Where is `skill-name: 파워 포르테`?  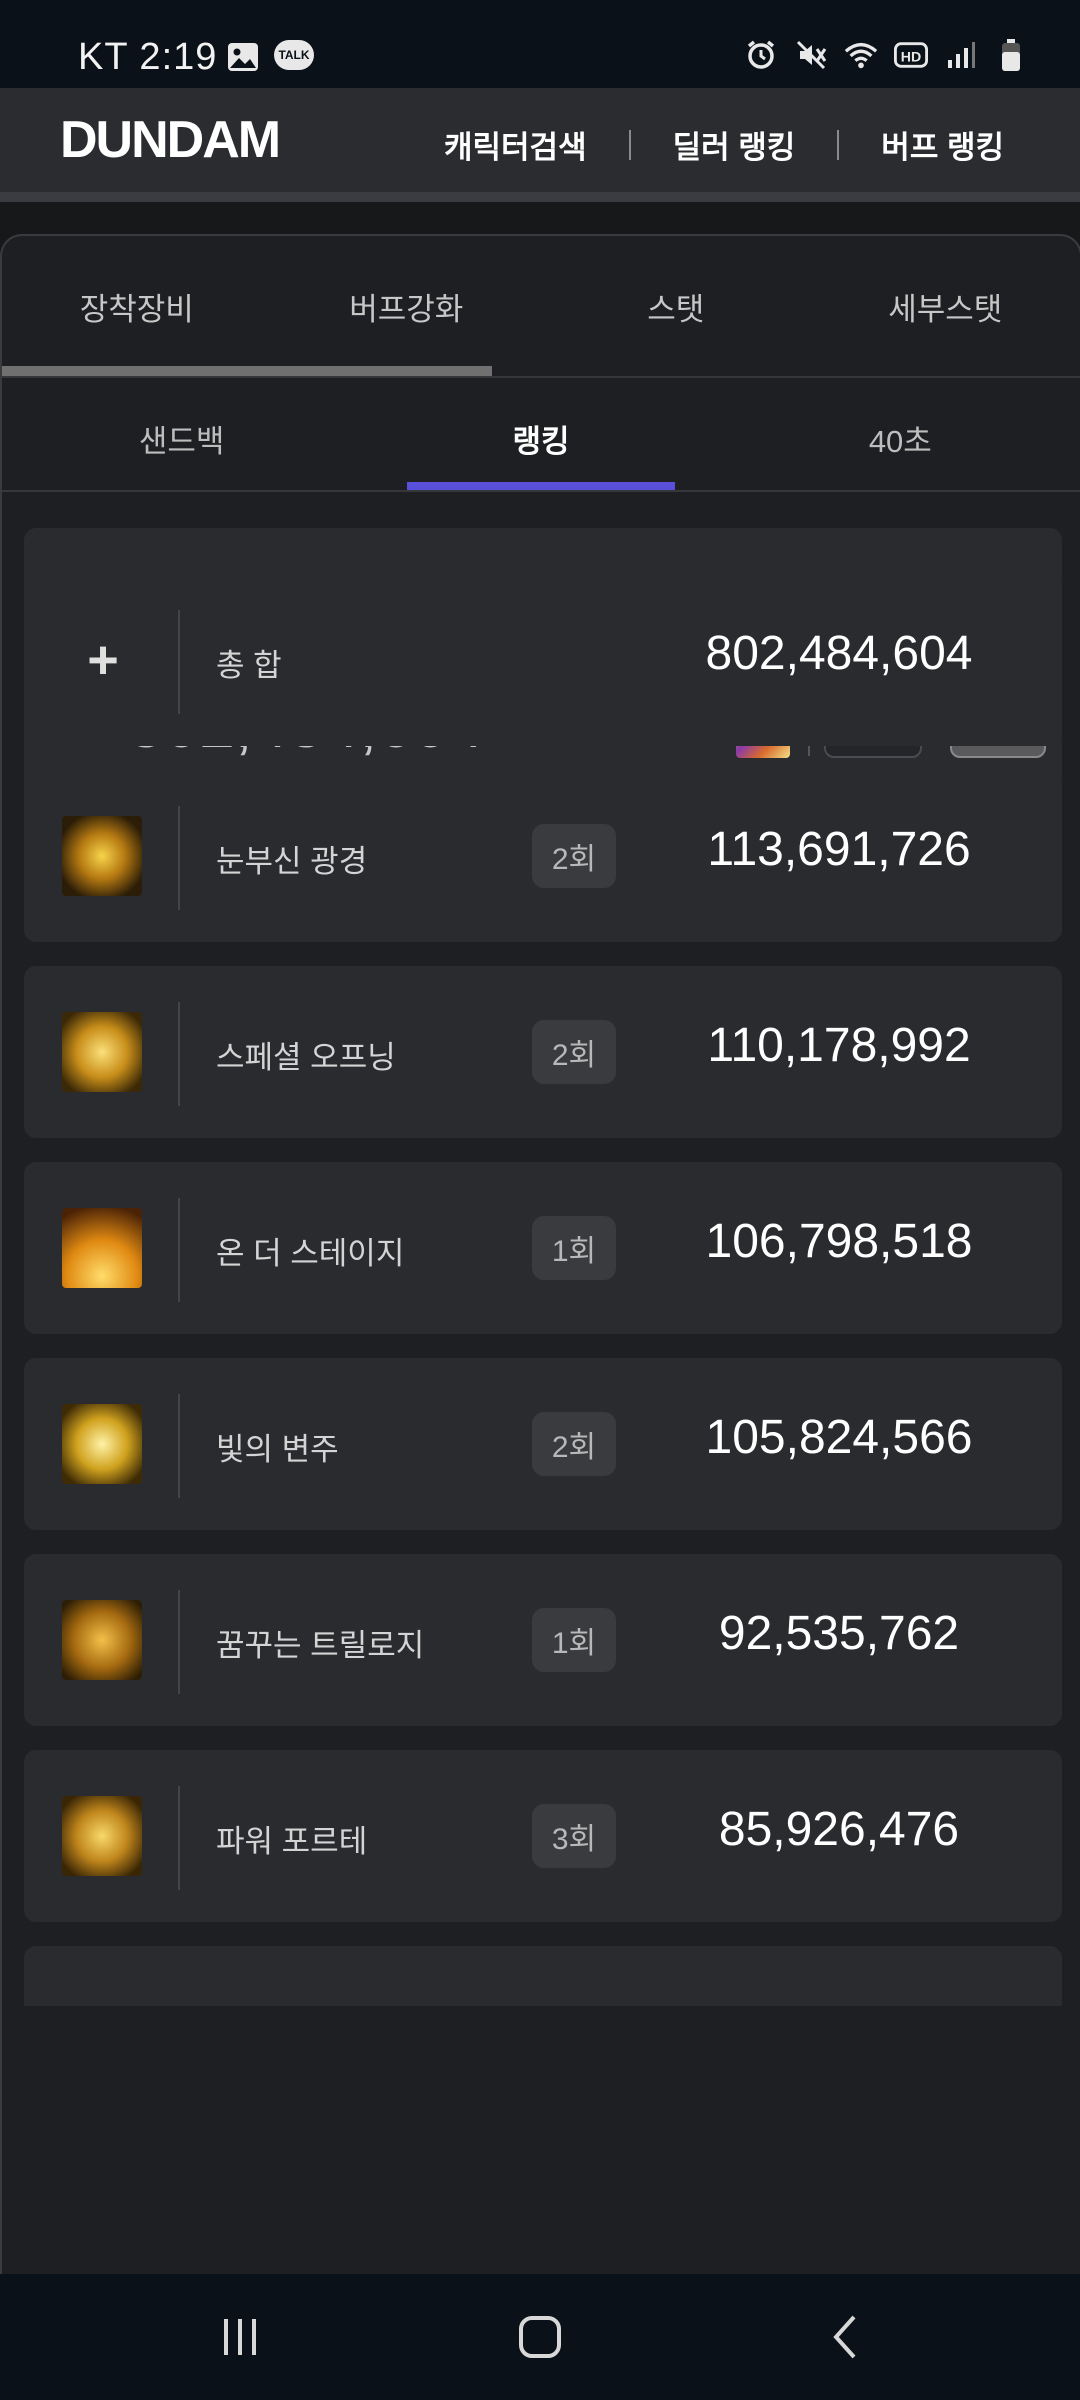
skill-name: 파워 포르테 is located at coordinates (292, 1841).